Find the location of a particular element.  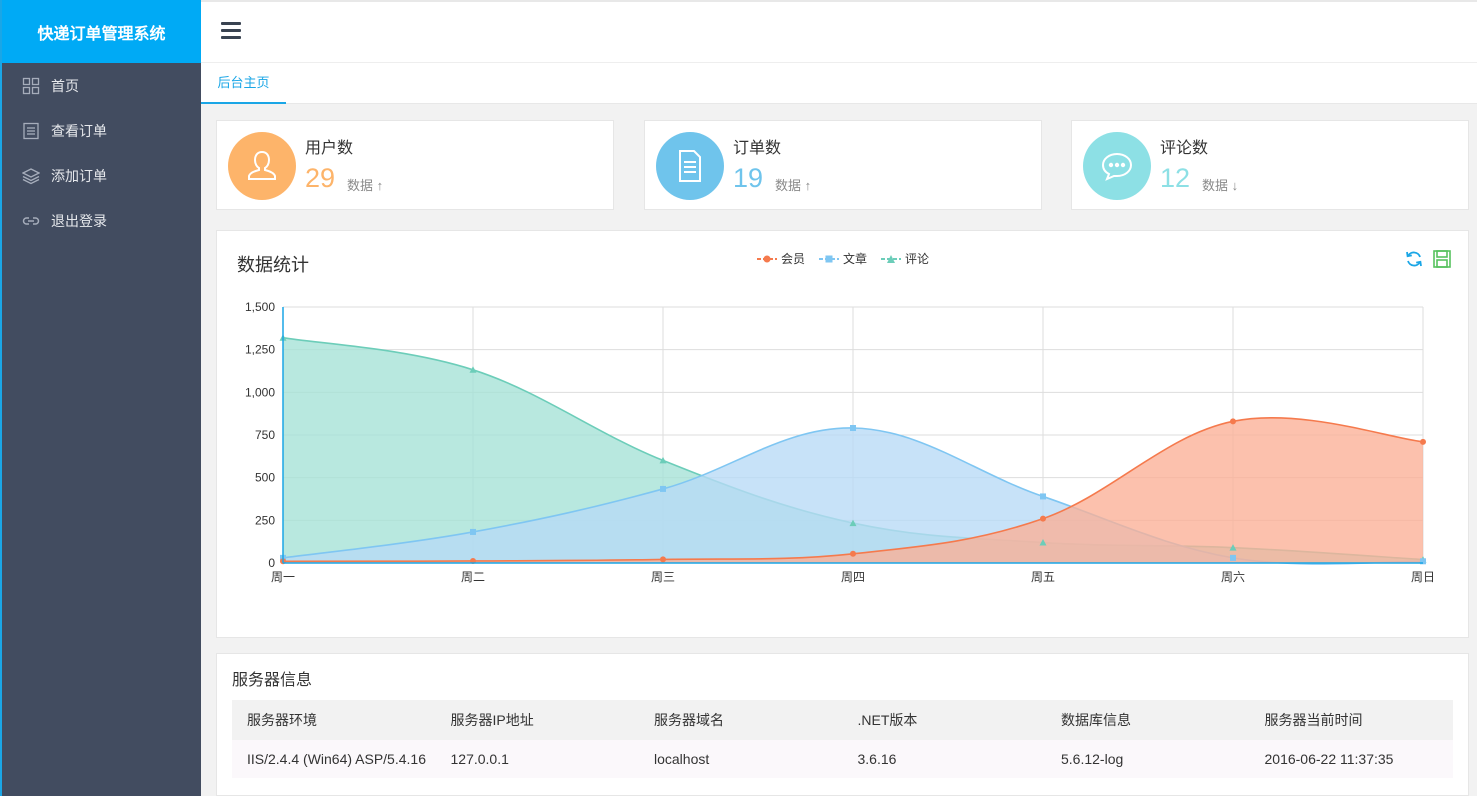

sidebar-item-label: 首页 is located at coordinates (65, 85).